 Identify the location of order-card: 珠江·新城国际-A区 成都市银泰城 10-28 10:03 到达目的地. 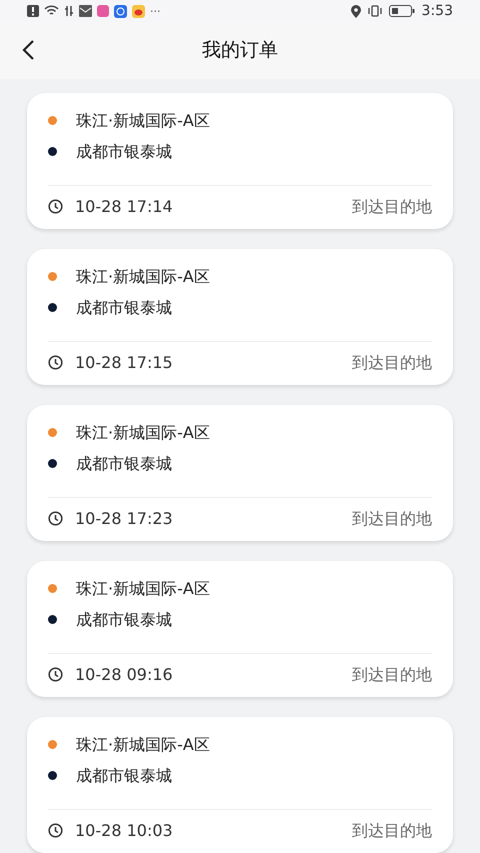
(240, 785).